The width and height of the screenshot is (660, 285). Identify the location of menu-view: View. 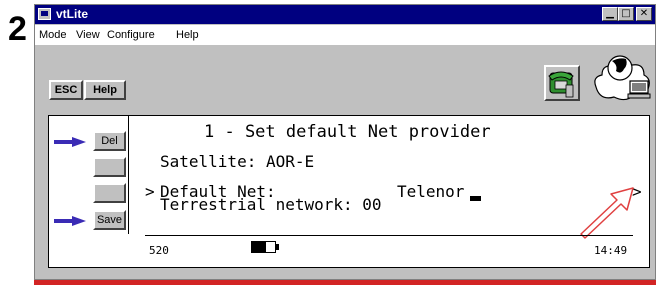
(88, 35).